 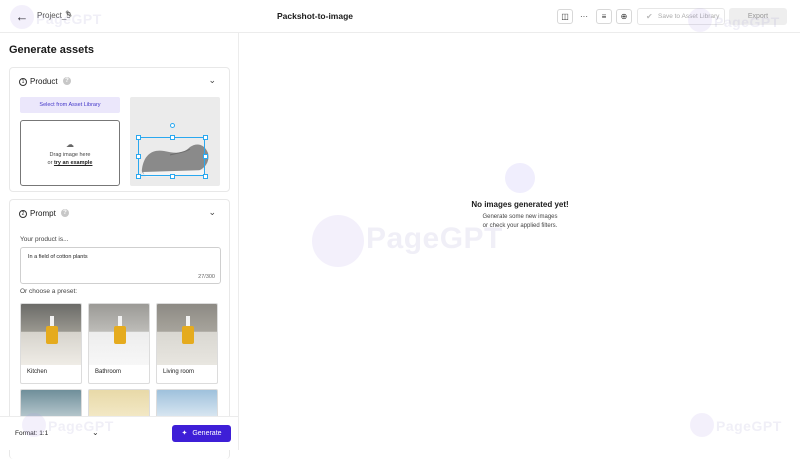 What do you see at coordinates (207, 433) in the screenshot?
I see `generate-label: Generate` at bounding box center [207, 433].